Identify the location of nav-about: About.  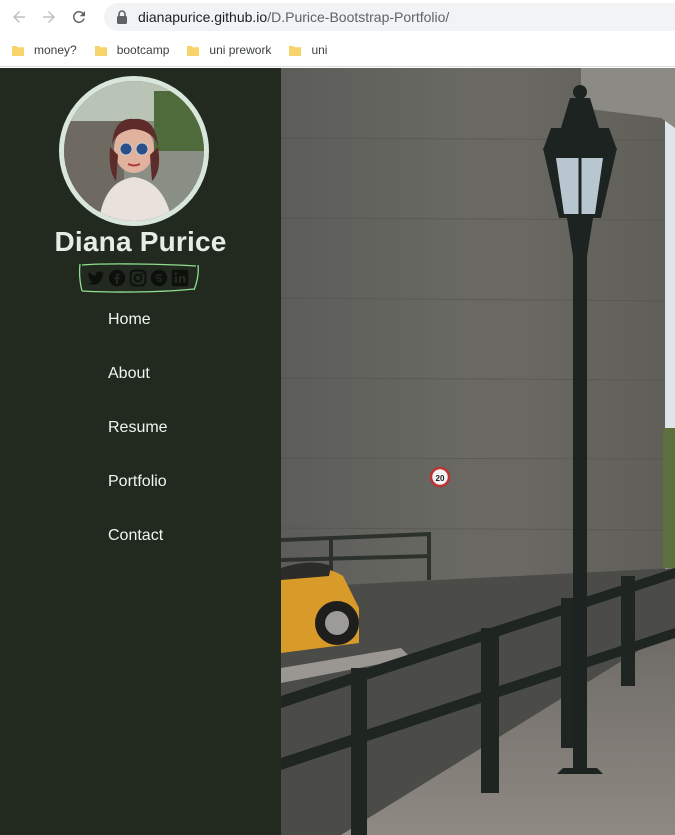
(138, 387).